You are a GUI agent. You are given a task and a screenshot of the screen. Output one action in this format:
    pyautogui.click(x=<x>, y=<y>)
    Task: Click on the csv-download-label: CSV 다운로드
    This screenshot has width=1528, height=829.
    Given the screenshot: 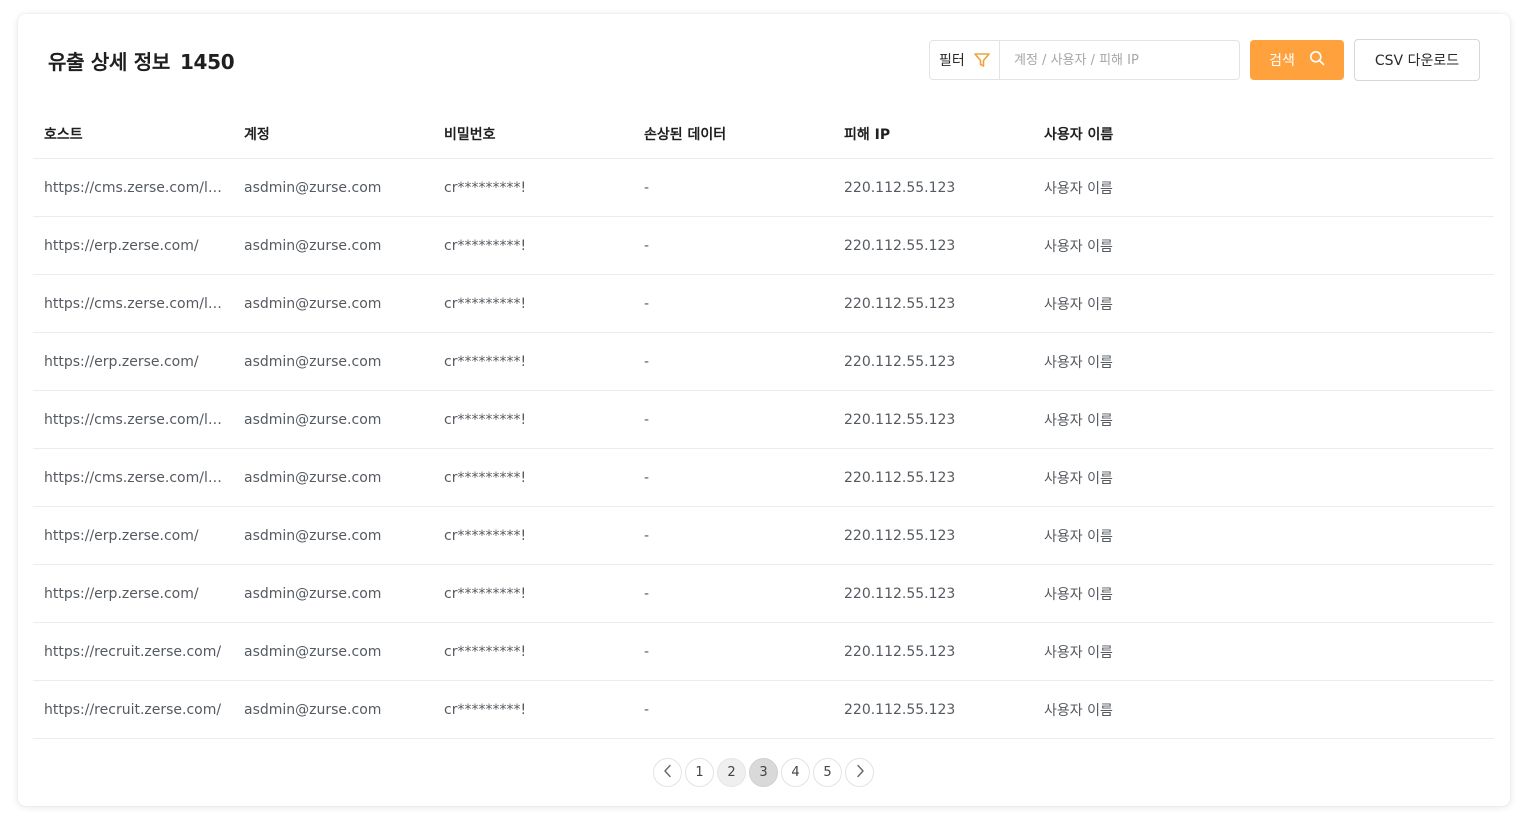 What is the action you would take?
    pyautogui.click(x=1417, y=61)
    